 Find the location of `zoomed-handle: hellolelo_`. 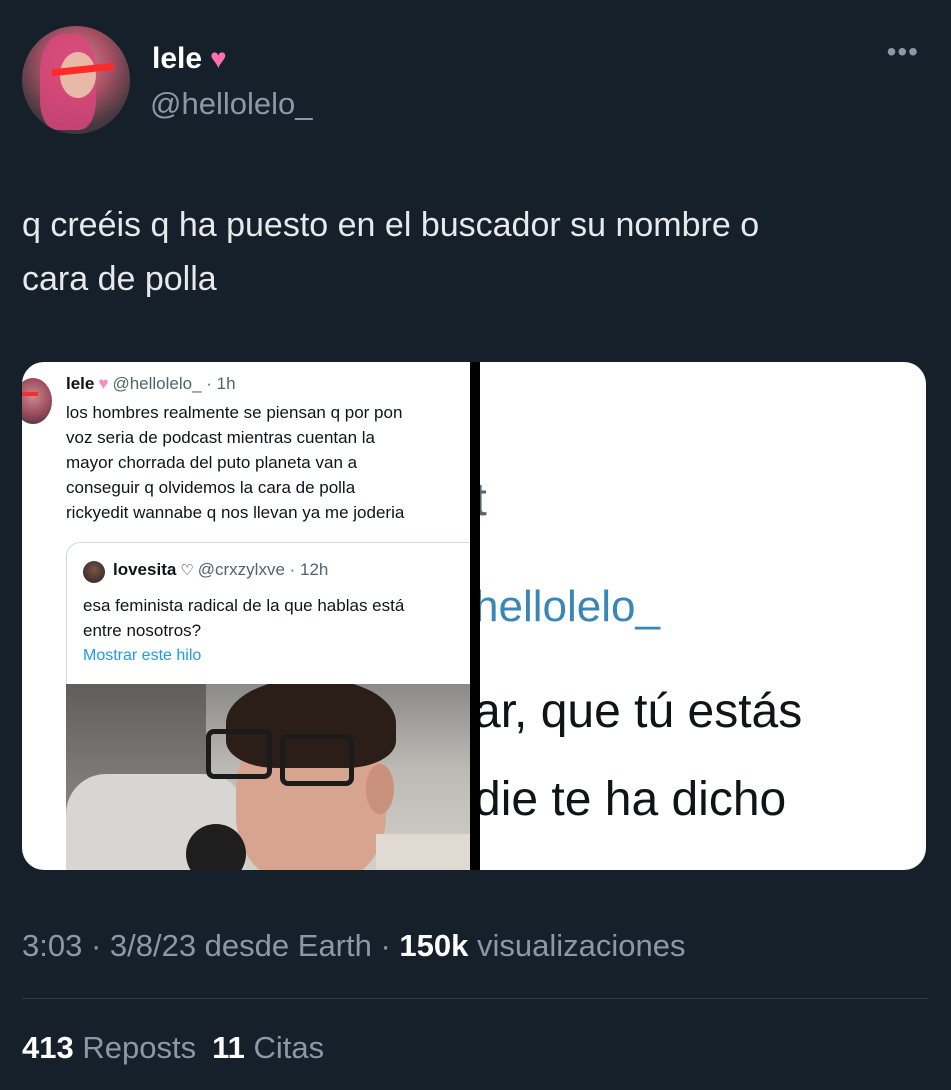

zoomed-handle: hellolelo_ is located at coordinates (570, 606).